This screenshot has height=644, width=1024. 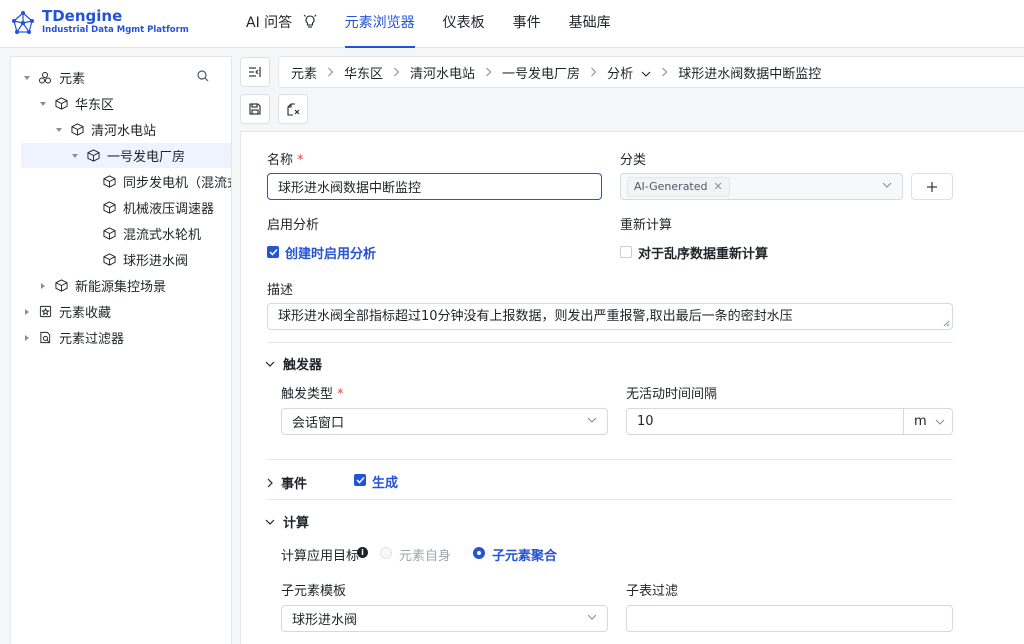 What do you see at coordinates (590, 24) in the screenshot?
I see `nav-library: 基础库` at bounding box center [590, 24].